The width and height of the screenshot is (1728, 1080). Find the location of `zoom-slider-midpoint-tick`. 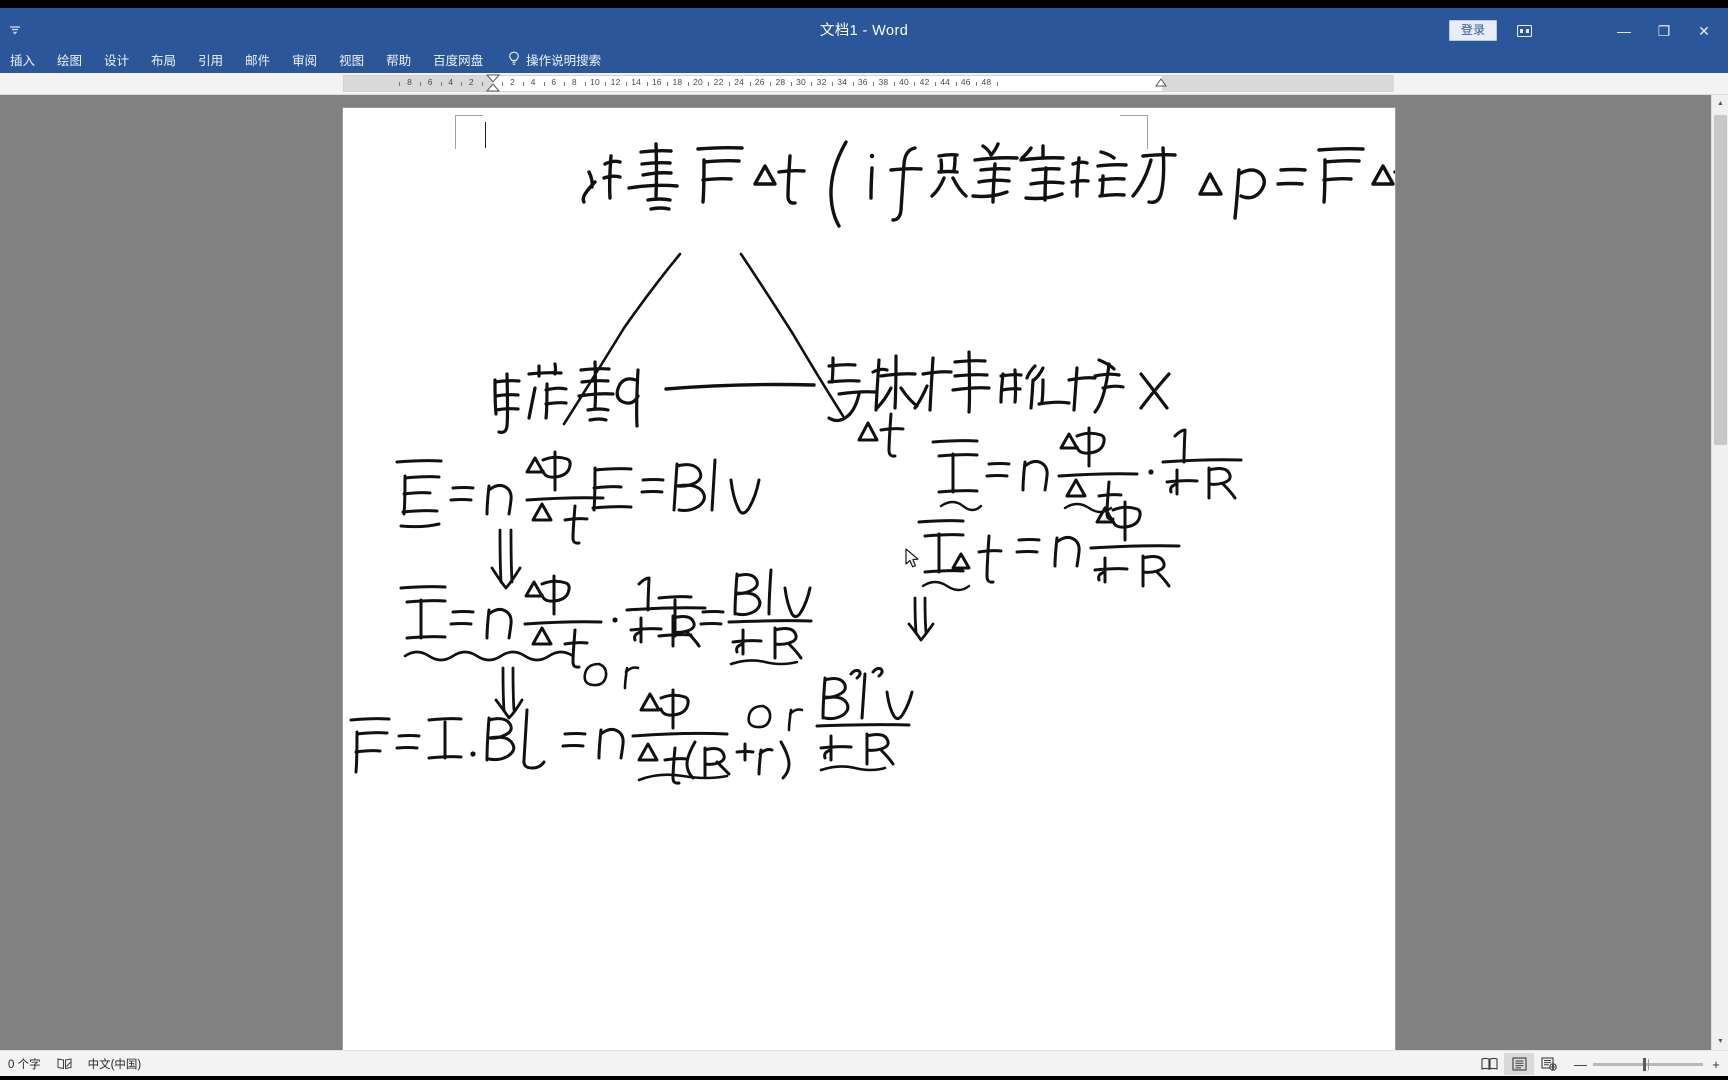

zoom-slider-midpoint-tick is located at coordinates (1648, 1064).